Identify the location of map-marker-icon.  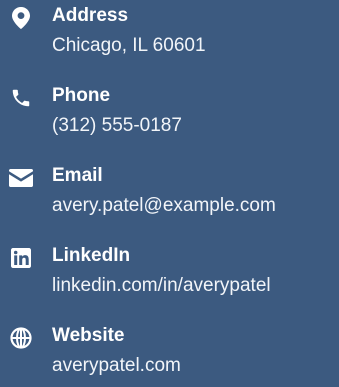
(21, 18).